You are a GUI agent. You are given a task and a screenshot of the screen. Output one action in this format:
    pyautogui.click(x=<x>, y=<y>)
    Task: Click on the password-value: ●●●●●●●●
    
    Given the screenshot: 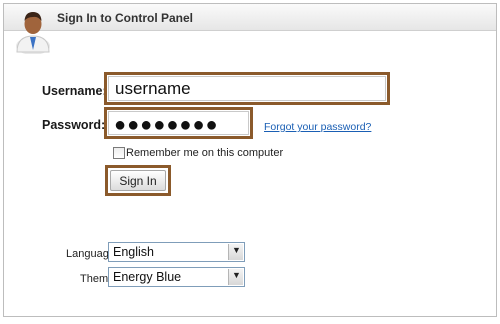 What is the action you would take?
    pyautogui.click(x=166, y=125)
    